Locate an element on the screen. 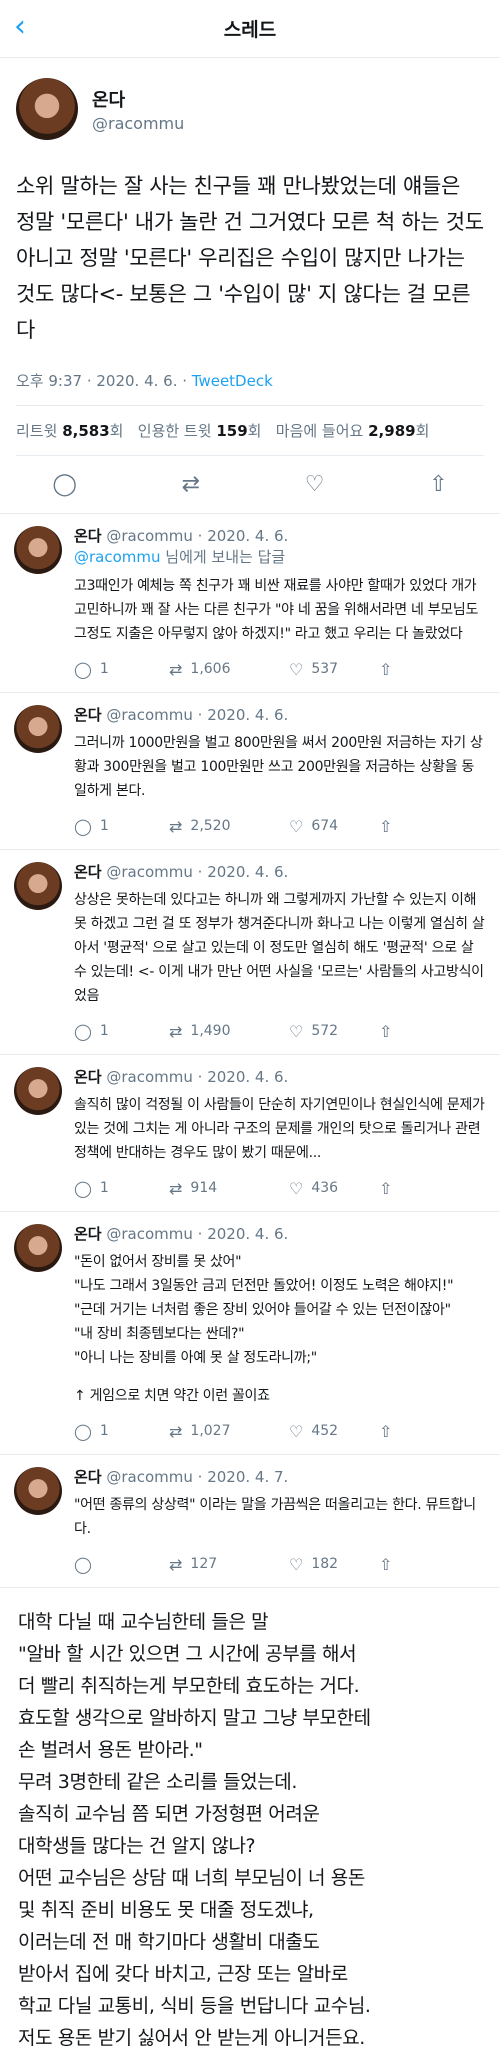 The image size is (500, 2054). dialogue-line: "내 장비 최종템보다는 싼데?" is located at coordinates (159, 1334).